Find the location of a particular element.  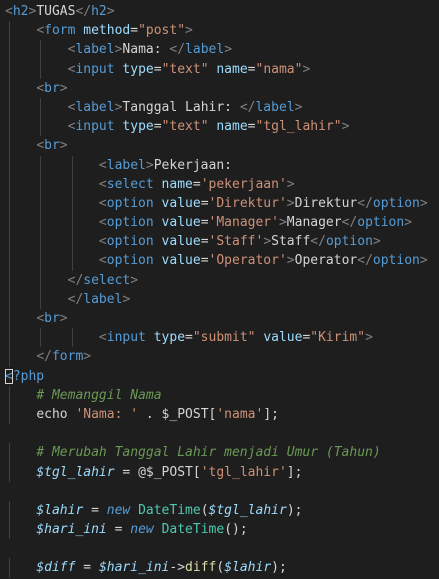

code-line: <label>Tanggal Lahir: </label> is located at coordinates (219, 107).